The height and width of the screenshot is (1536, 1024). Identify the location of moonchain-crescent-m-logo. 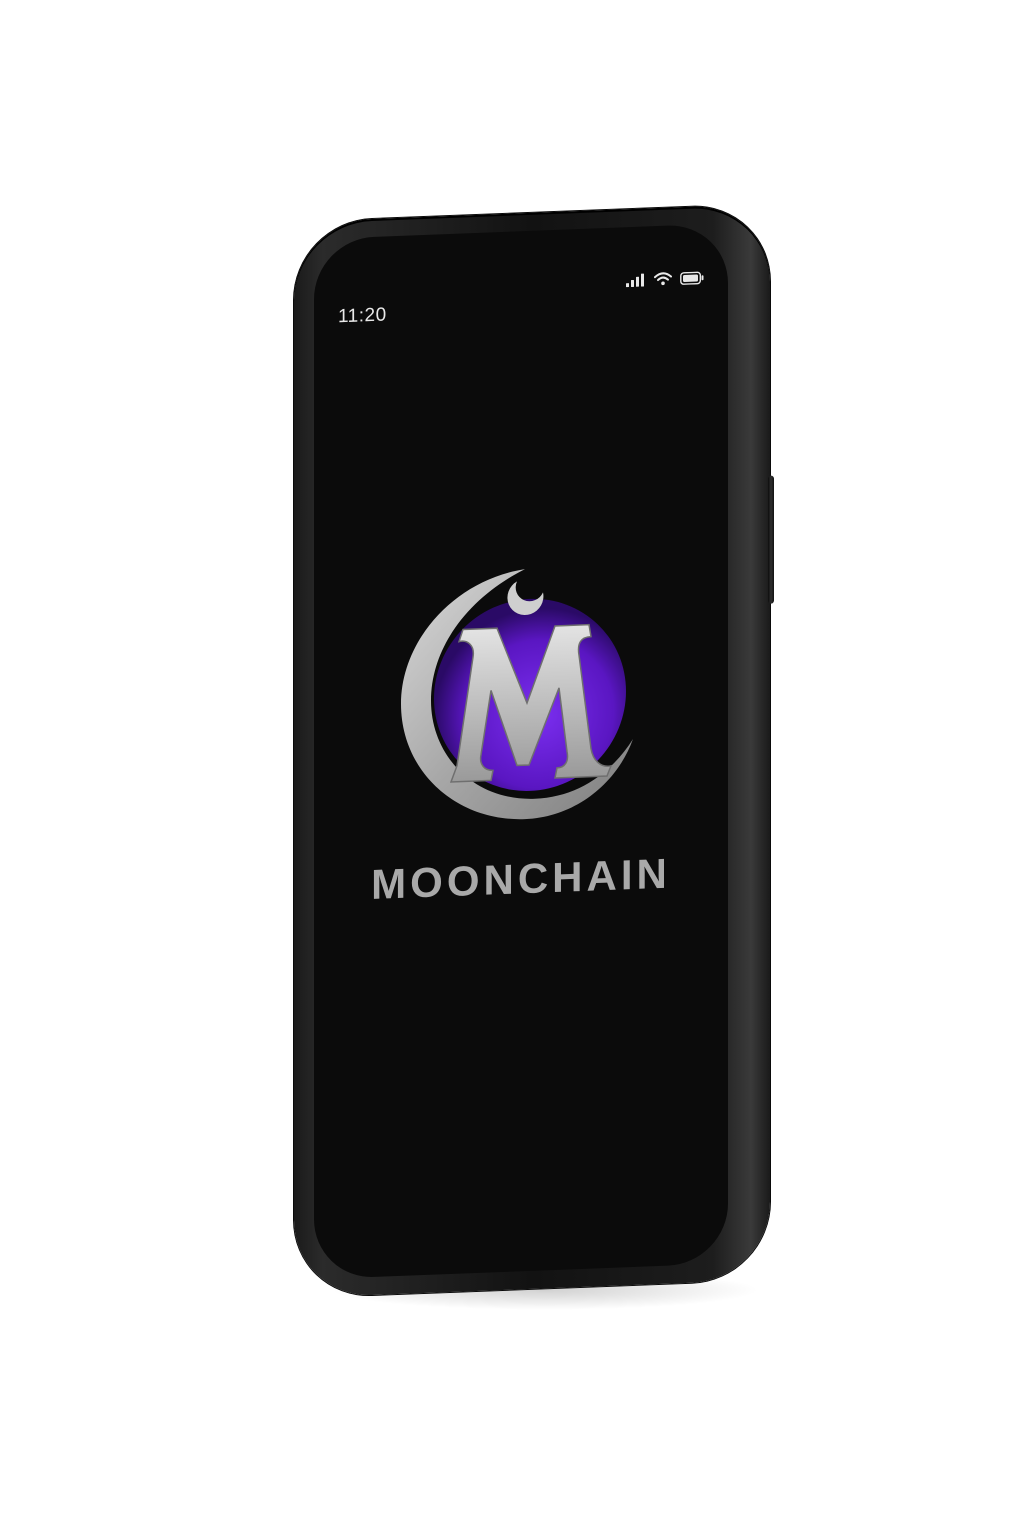
(517, 694).